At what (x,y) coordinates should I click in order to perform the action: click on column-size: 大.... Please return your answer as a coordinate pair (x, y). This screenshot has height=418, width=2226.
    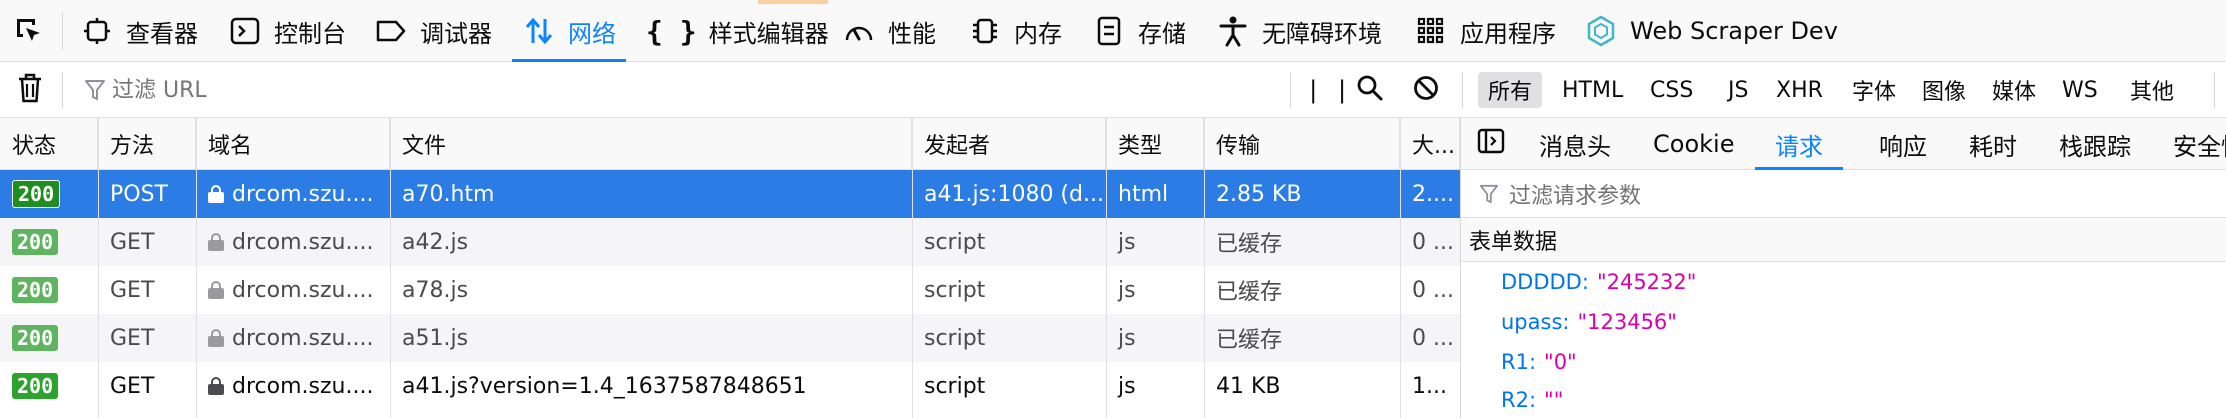
    Looking at the image, I should click on (1430, 144).